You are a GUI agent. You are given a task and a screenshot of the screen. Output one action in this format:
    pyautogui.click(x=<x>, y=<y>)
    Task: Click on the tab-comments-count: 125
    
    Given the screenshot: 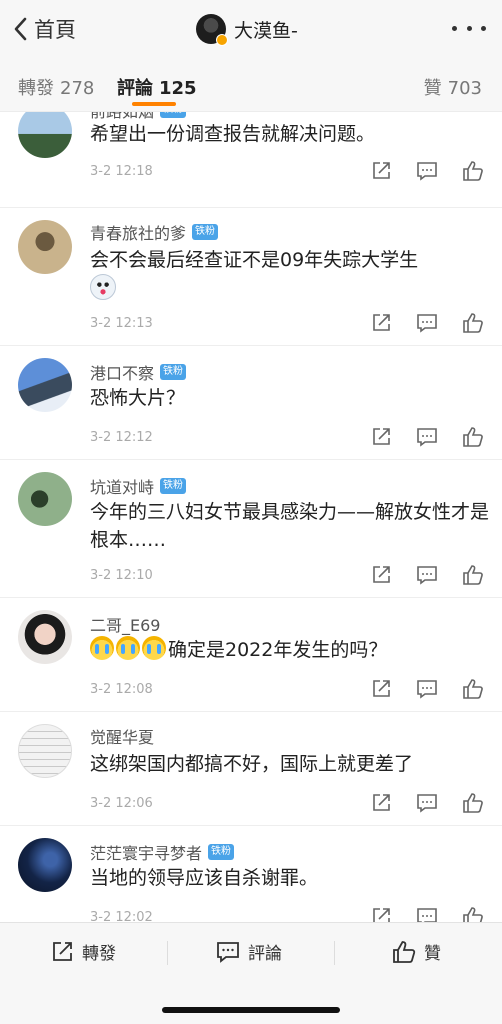 What is the action you would take?
    pyautogui.click(x=178, y=88)
    